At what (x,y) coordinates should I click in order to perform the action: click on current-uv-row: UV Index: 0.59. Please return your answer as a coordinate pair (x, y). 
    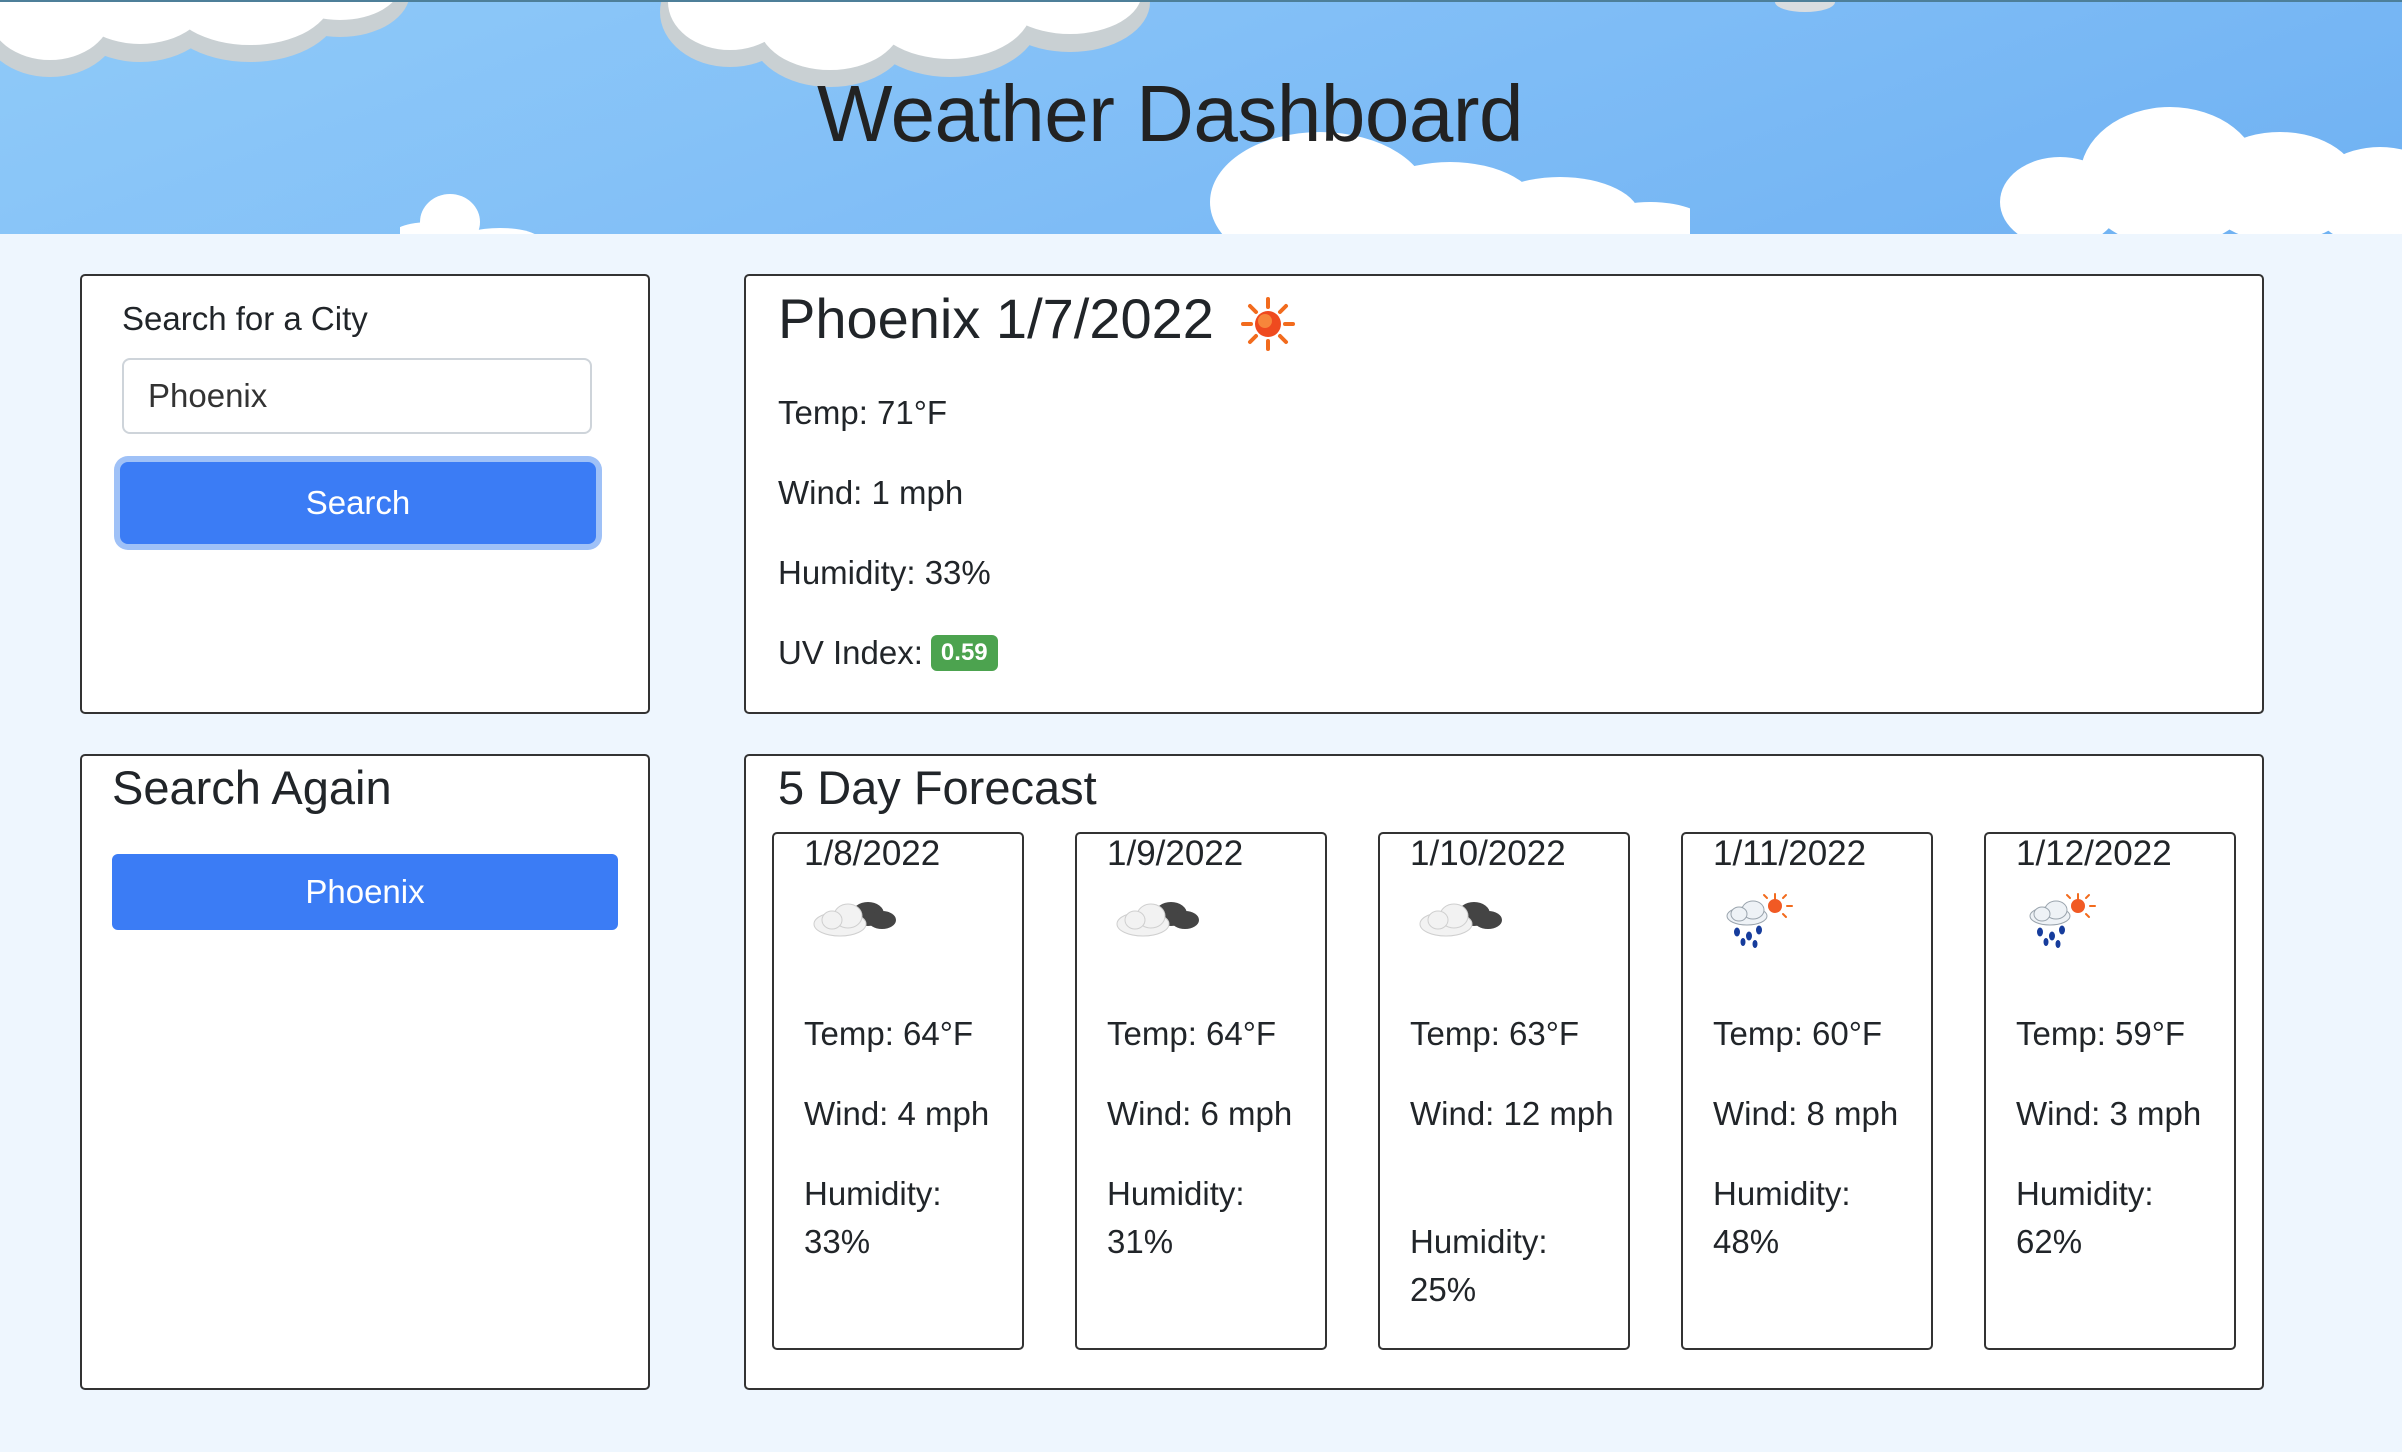
    Looking at the image, I should click on (888, 653).